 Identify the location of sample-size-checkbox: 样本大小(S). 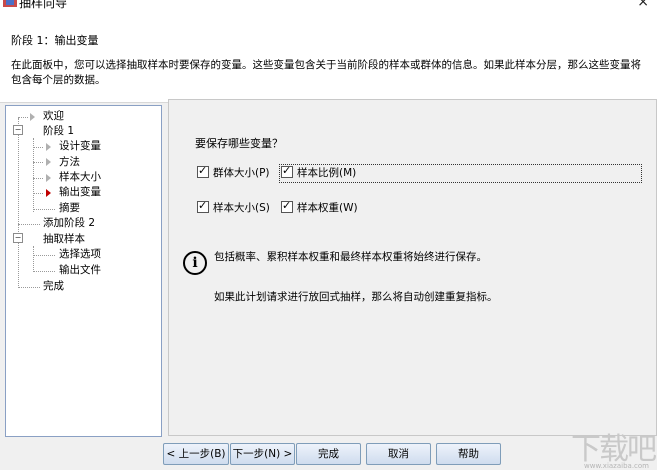
(233, 207).